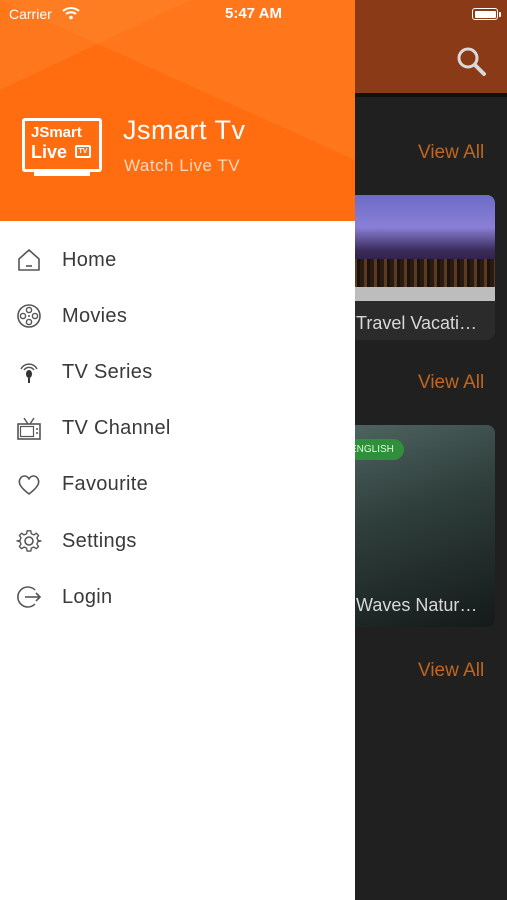 Image resolution: width=507 pixels, height=900 pixels. Describe the element at coordinates (89, 259) in the screenshot. I see `menu-item-label: Home` at that location.